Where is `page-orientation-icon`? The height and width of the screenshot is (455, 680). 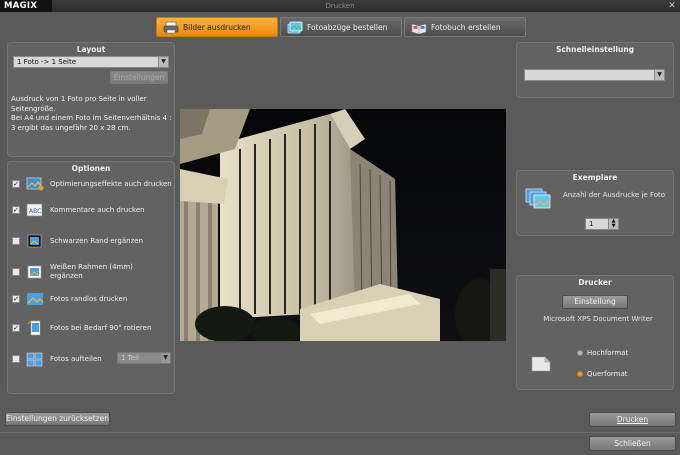 page-orientation-icon is located at coordinates (541, 364).